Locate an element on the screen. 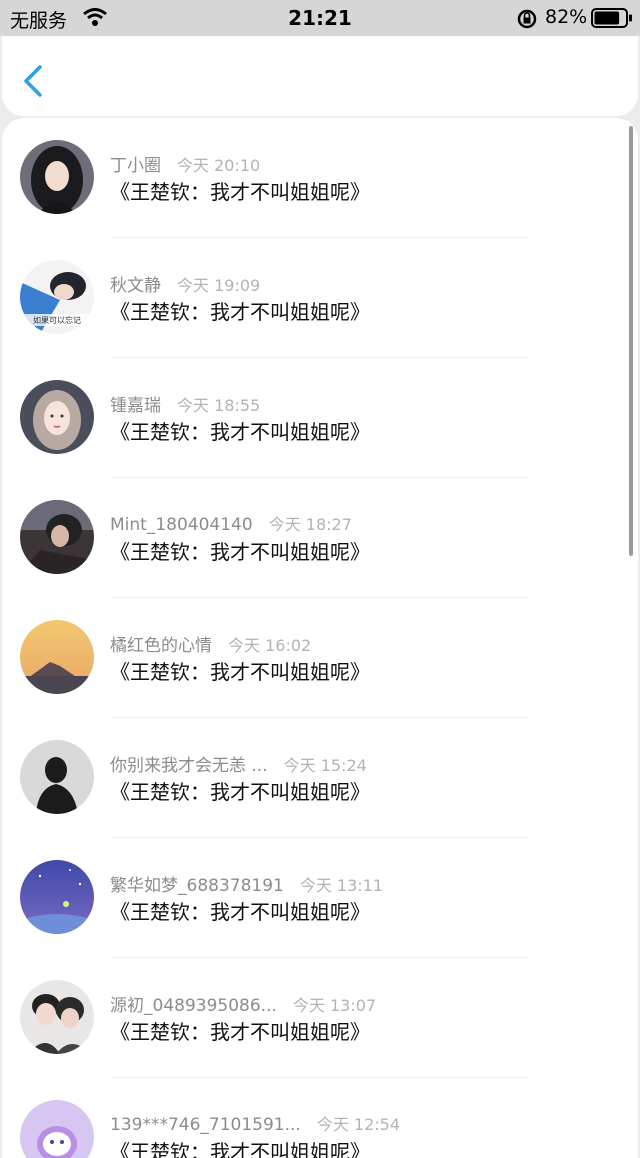 Image resolution: width=640 pixels, height=1158 pixels. comment-meta: 139***746_7101591... 今天 12:54 is located at coordinates (255, 1123).